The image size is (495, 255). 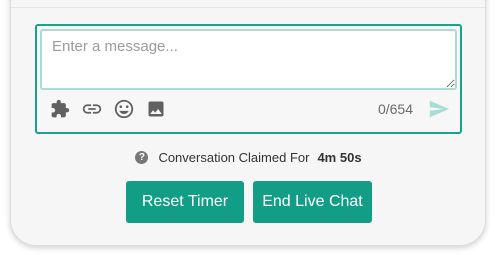 I want to click on claim-duration: 4m 50s, so click(x=339, y=157).